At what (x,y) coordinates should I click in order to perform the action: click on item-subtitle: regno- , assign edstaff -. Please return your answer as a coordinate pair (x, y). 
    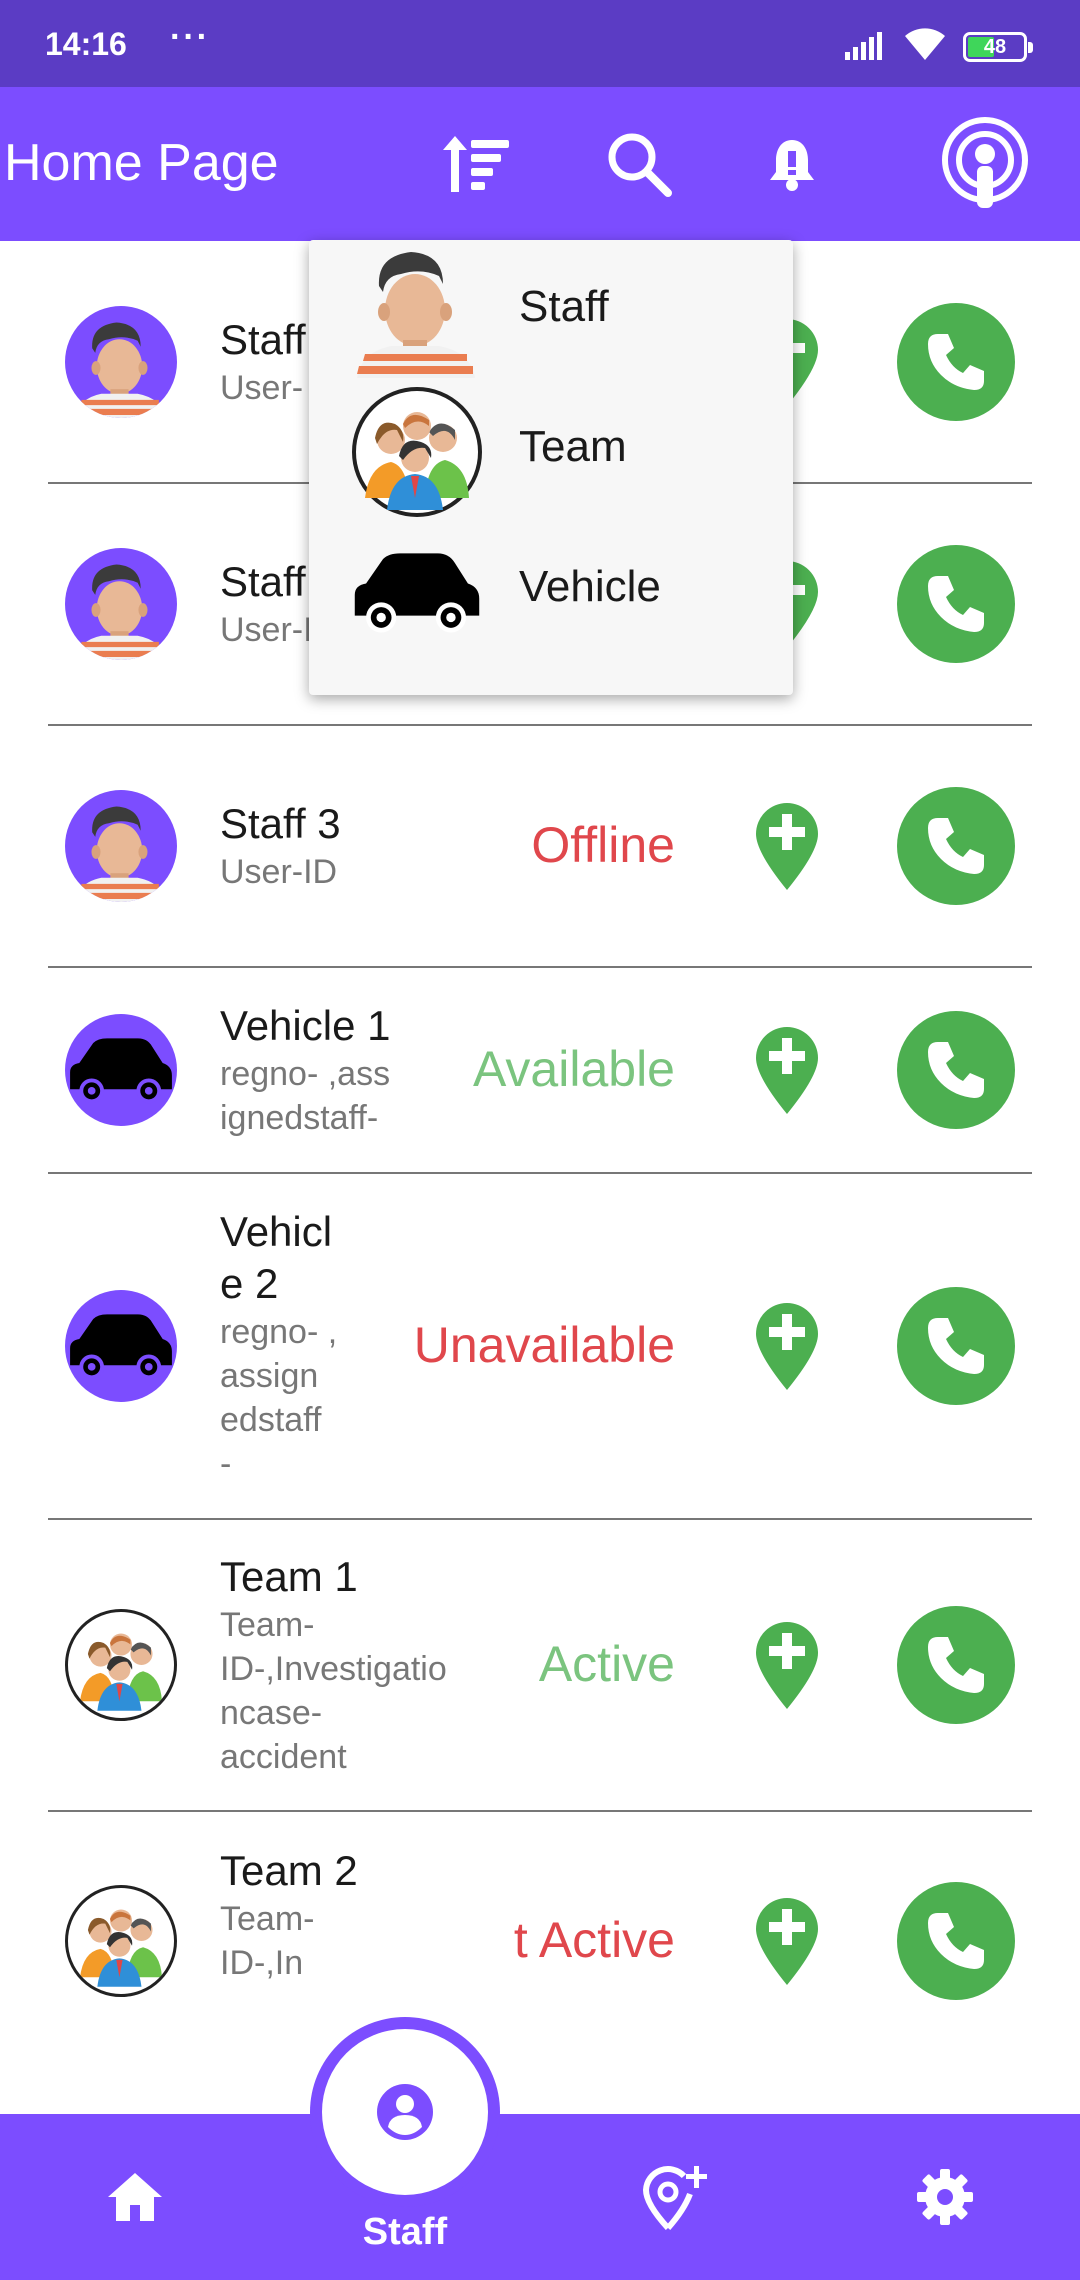
    Looking at the image, I should click on (279, 1398).